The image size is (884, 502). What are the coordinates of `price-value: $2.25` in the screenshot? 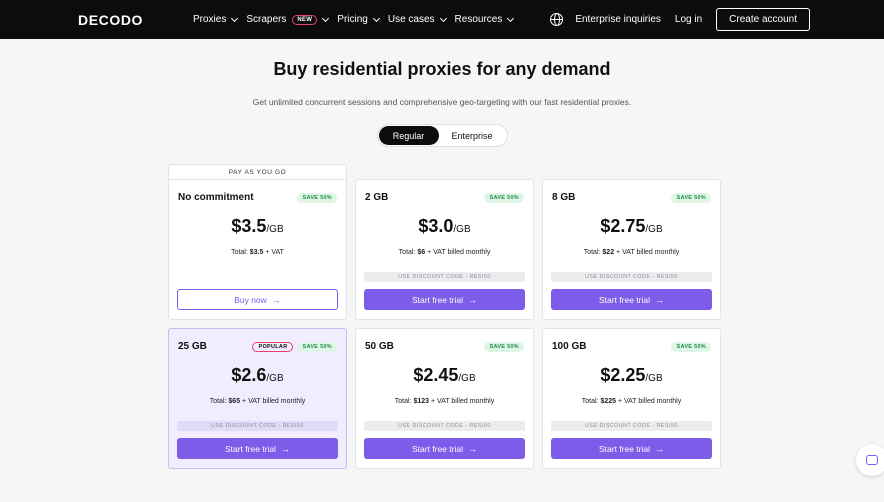 It's located at (623, 375).